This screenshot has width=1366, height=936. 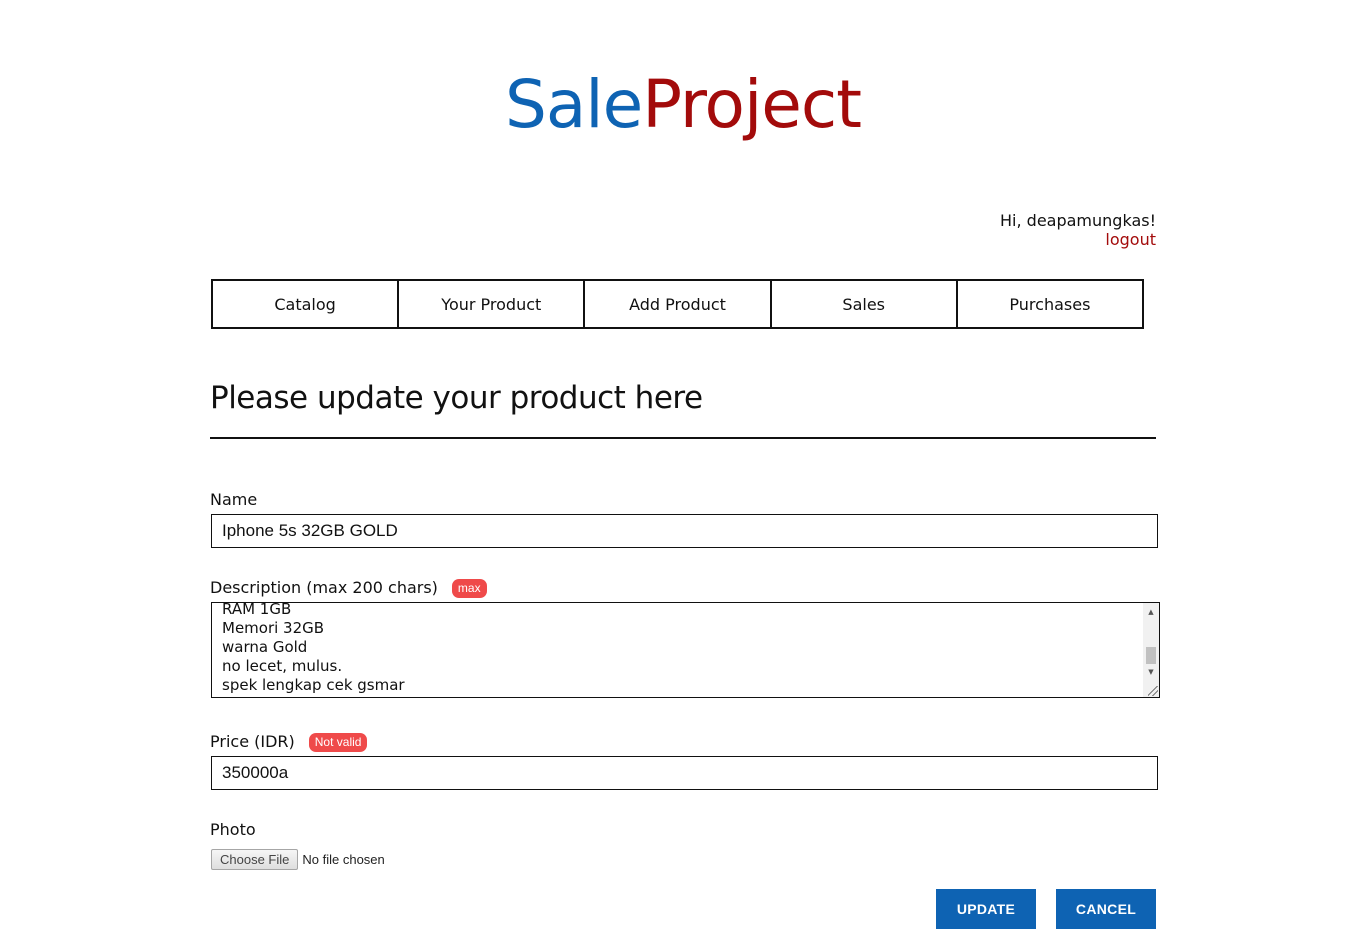 What do you see at coordinates (282, 666) in the screenshot?
I see `description-line: no lecet, mulus.` at bounding box center [282, 666].